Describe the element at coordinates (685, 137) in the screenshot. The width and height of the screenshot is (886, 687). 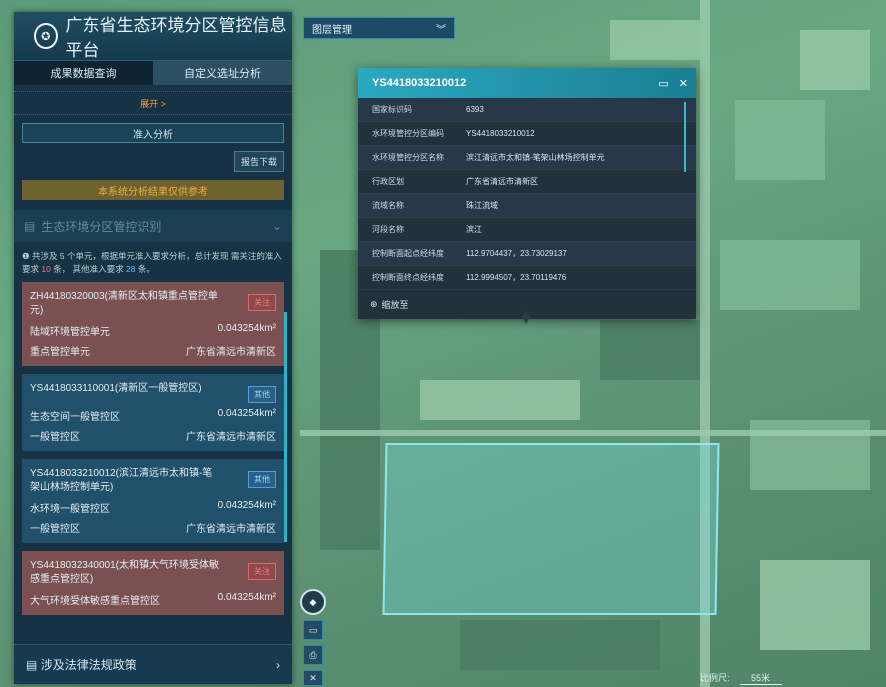
I see `popup-scrollbar` at that location.